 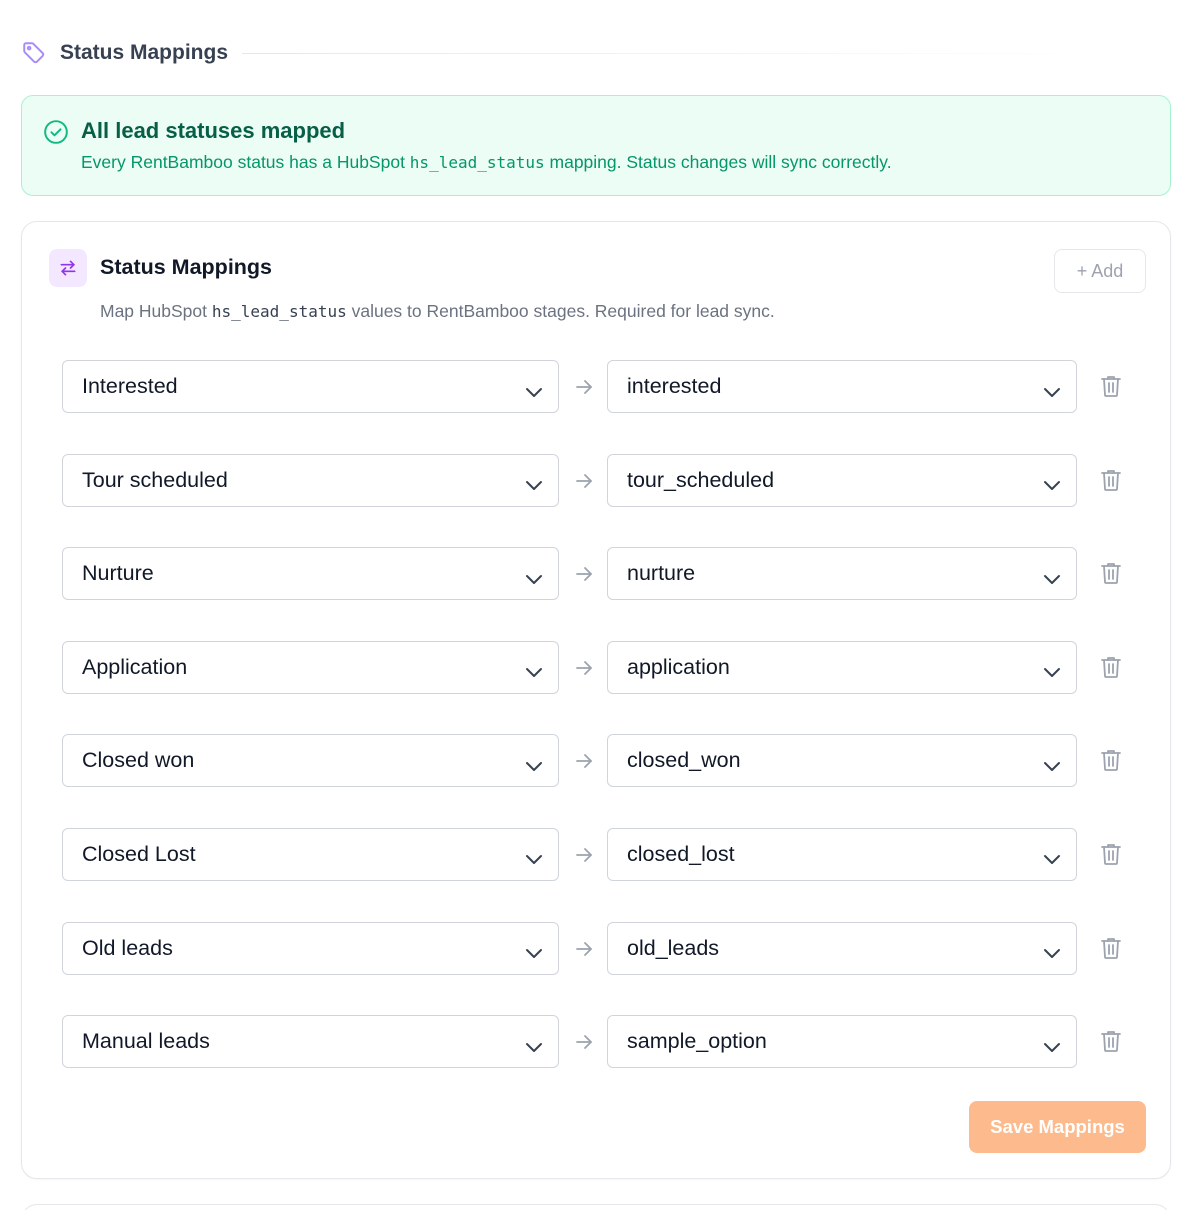 I want to click on mapping-row: Manual leads sample_option, so click(x=602, y=1042).